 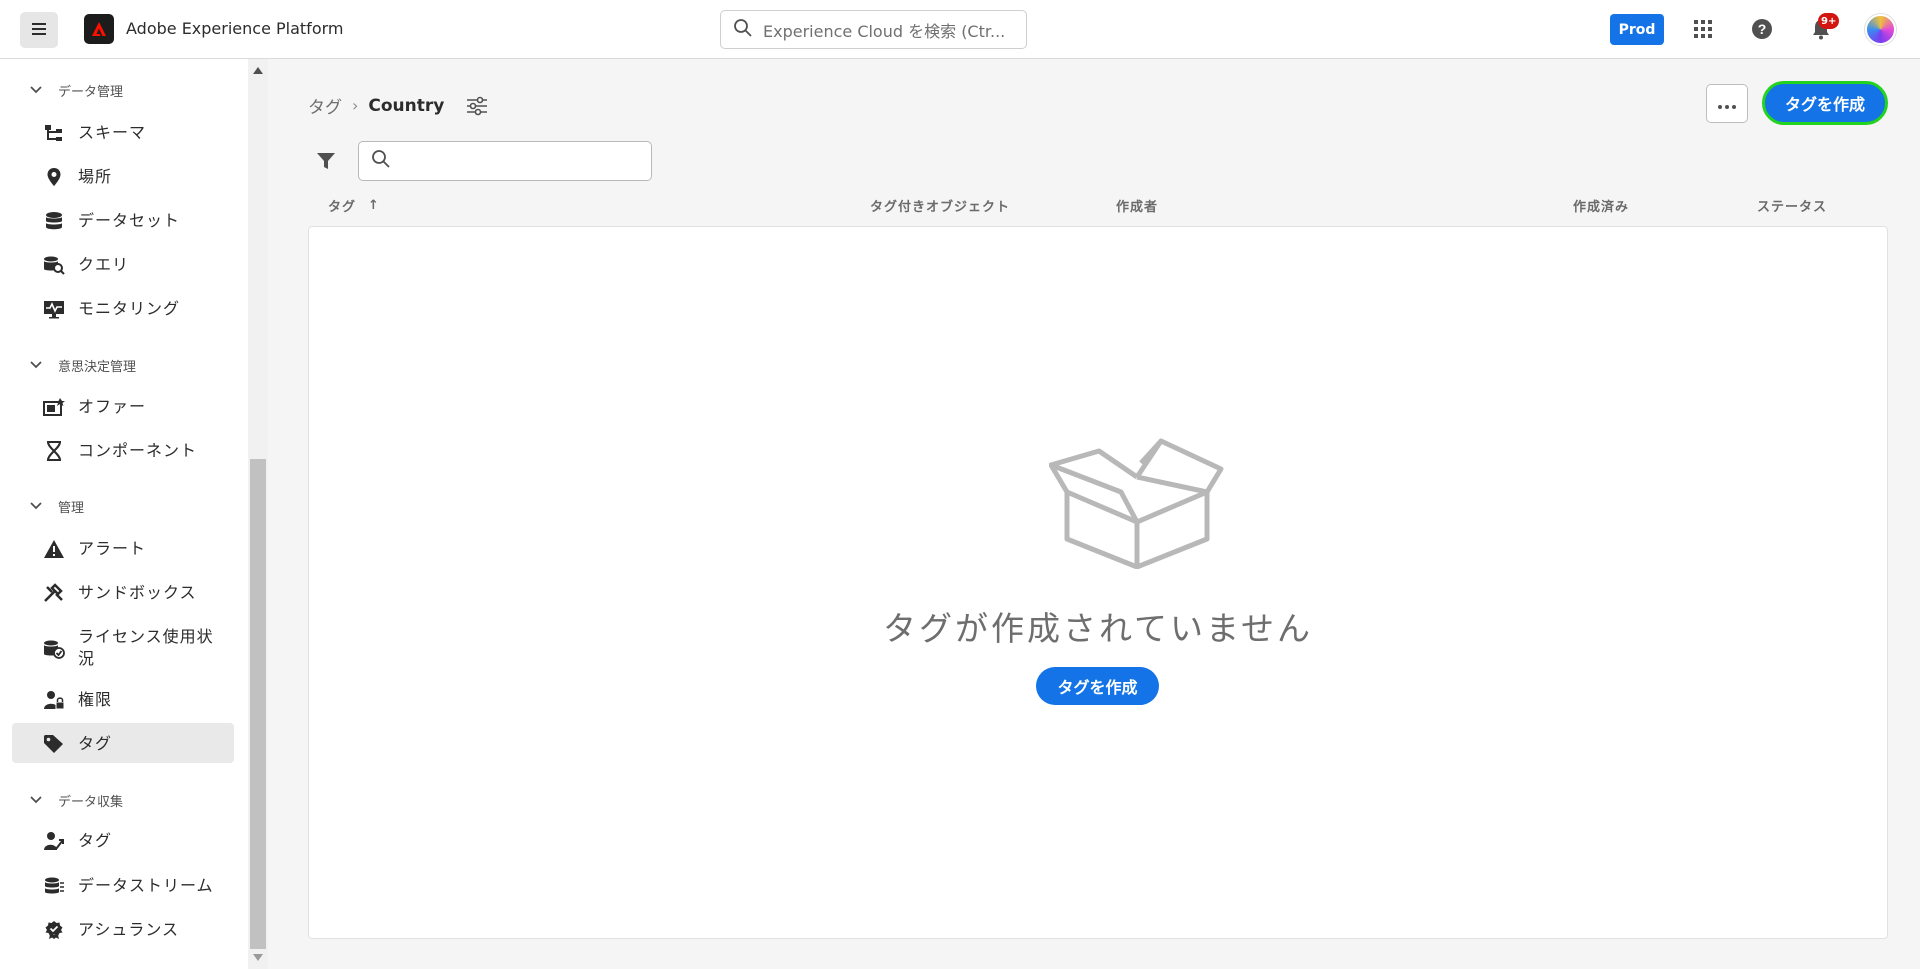 I want to click on nav-section-administration: 管理, so click(x=57, y=506).